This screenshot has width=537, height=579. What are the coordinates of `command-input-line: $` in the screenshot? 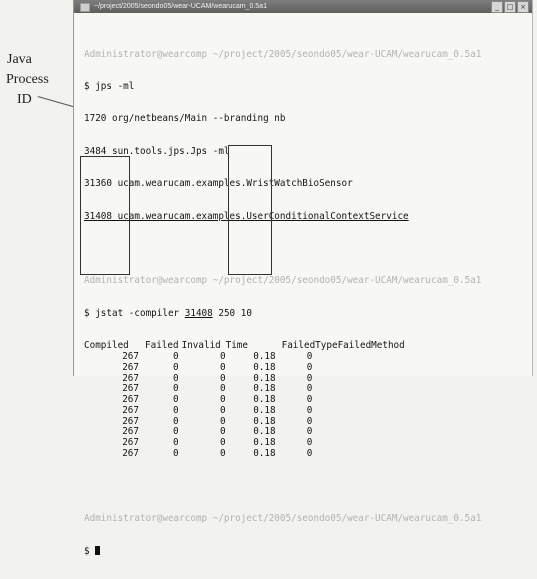 It's located at (304, 551).